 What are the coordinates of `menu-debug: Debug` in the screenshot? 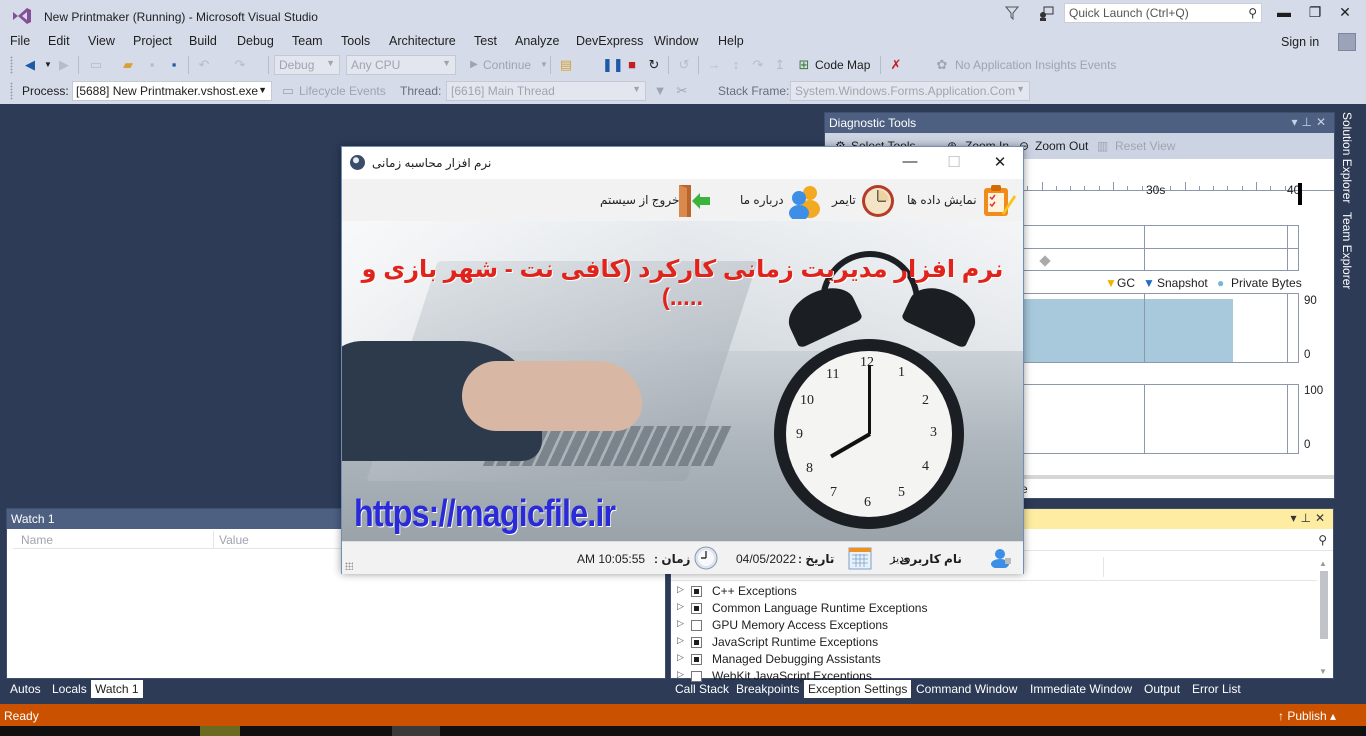 It's located at (255, 41).